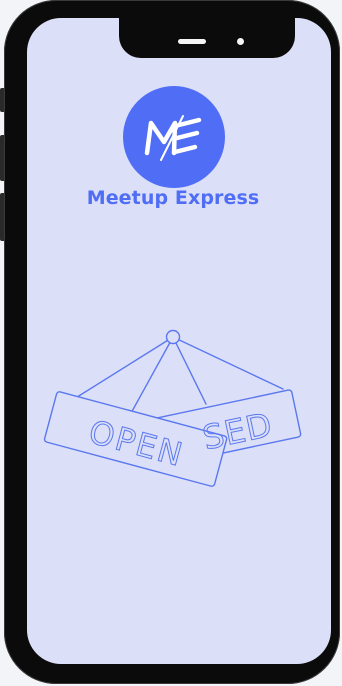 This screenshot has width=342, height=686. I want to click on string-right, so click(228, 363).